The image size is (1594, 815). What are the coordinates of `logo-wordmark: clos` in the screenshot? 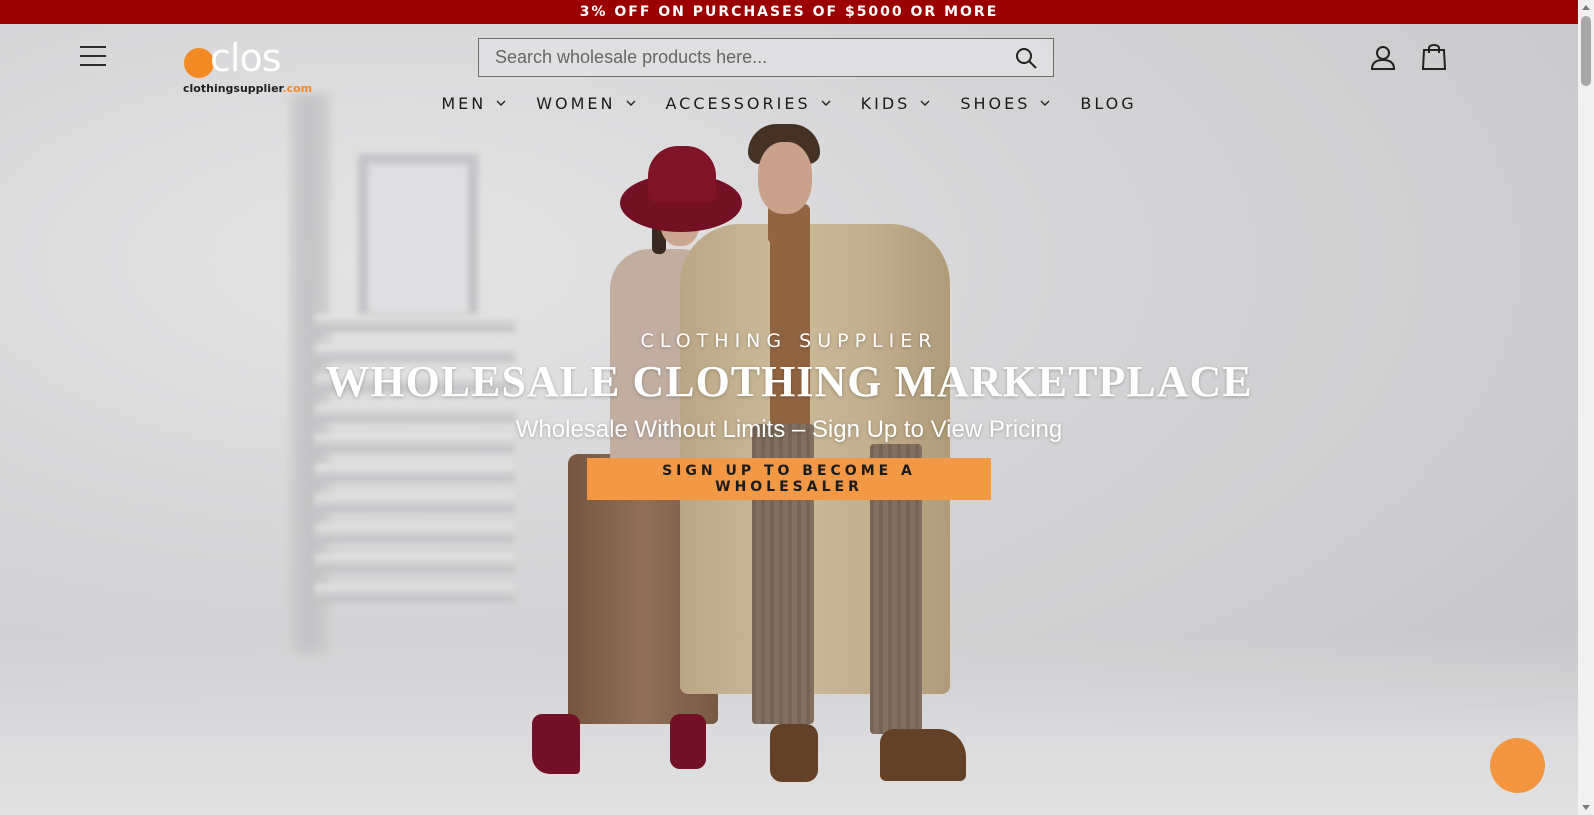 It's located at (245, 58).